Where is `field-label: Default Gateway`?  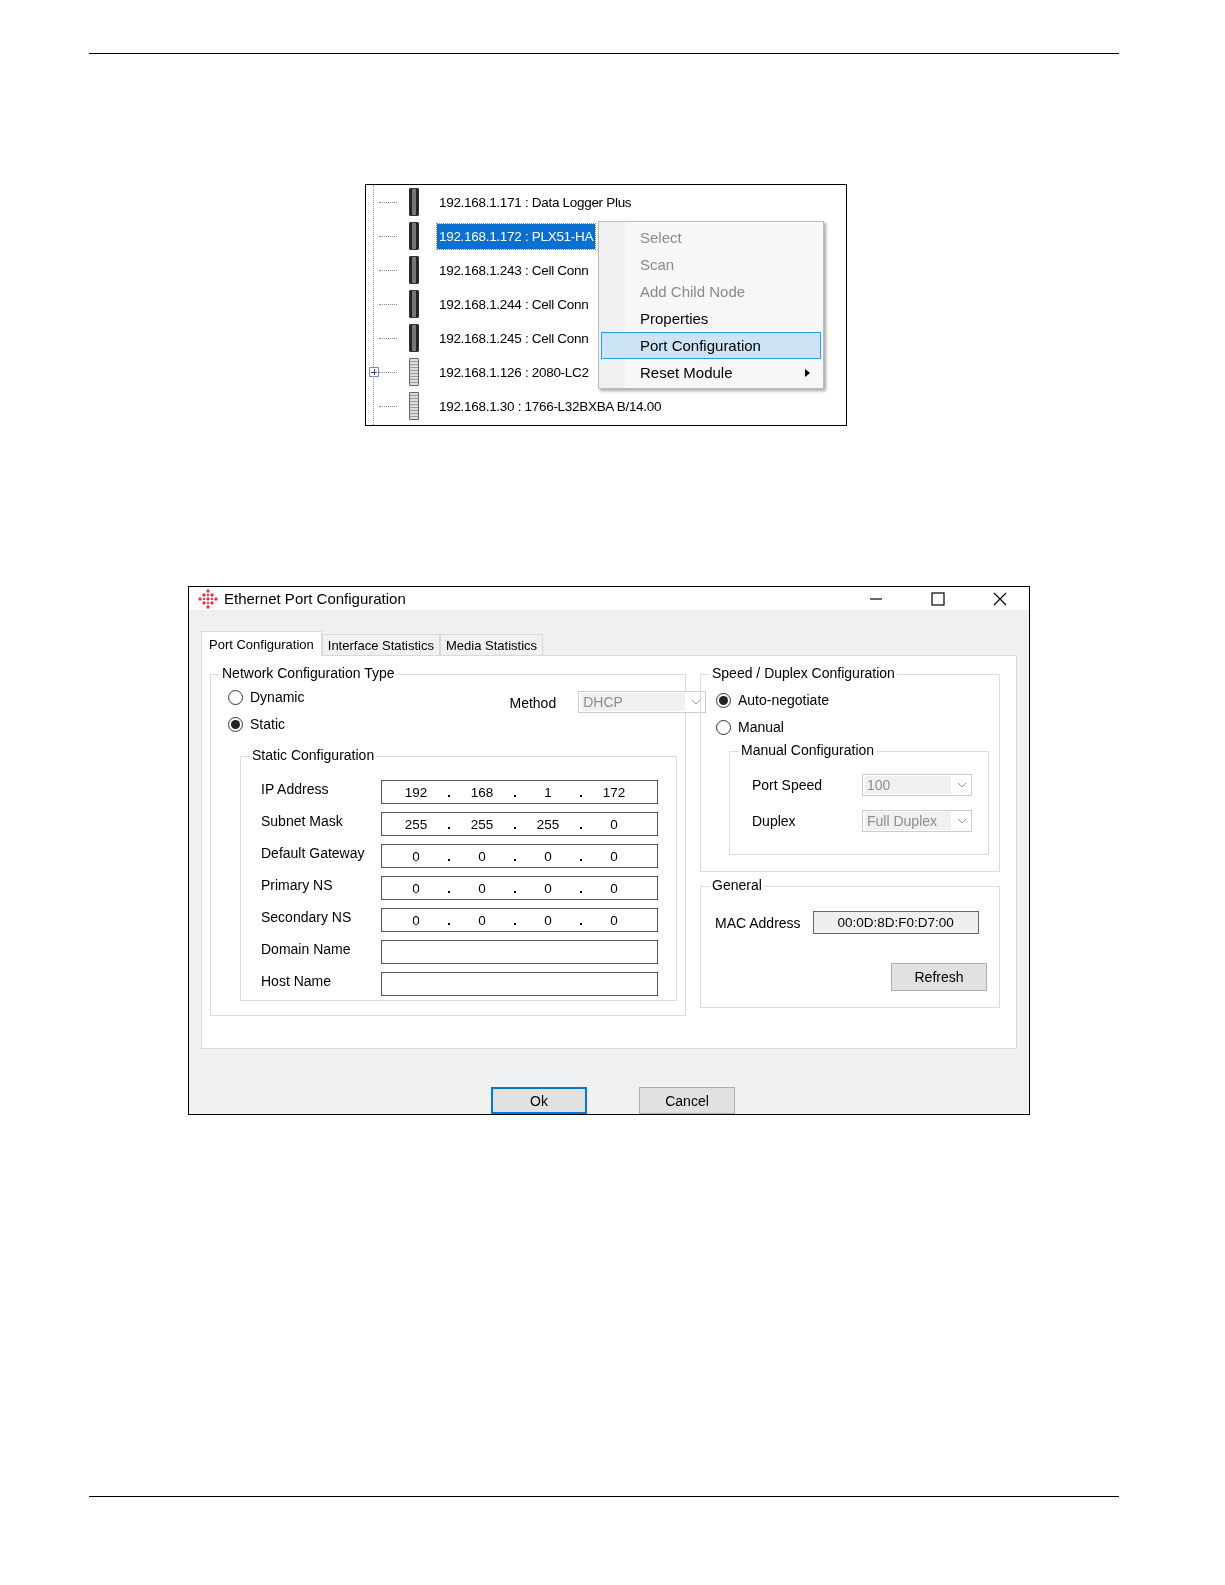 field-label: Default Gateway is located at coordinates (313, 853).